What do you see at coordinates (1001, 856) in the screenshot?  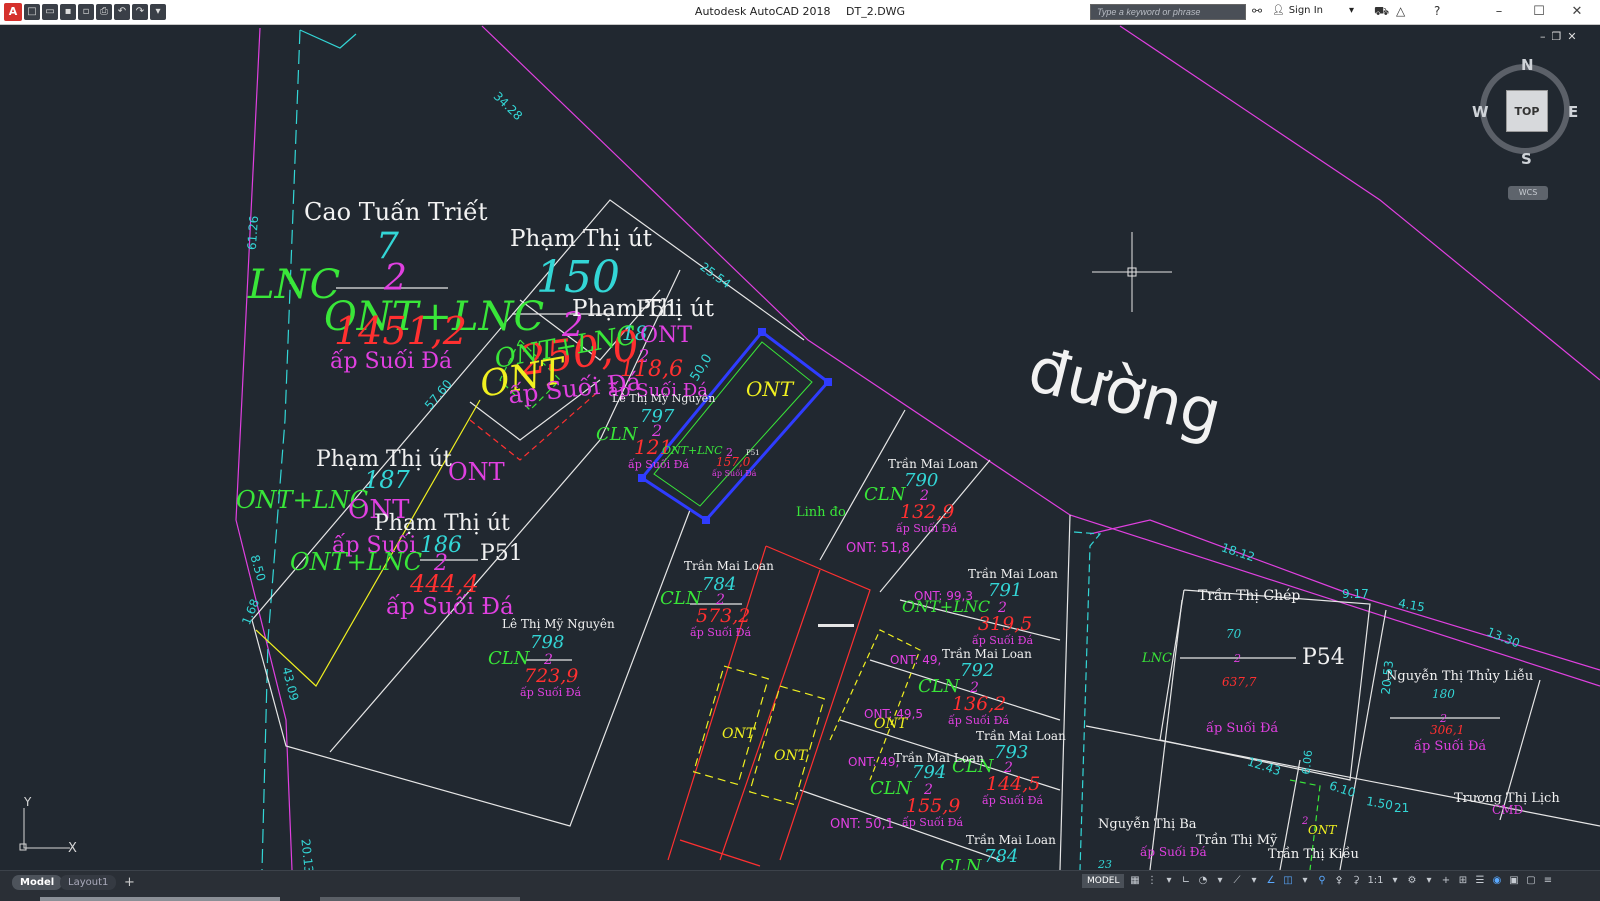 I see `p15-number: 784` at bounding box center [1001, 856].